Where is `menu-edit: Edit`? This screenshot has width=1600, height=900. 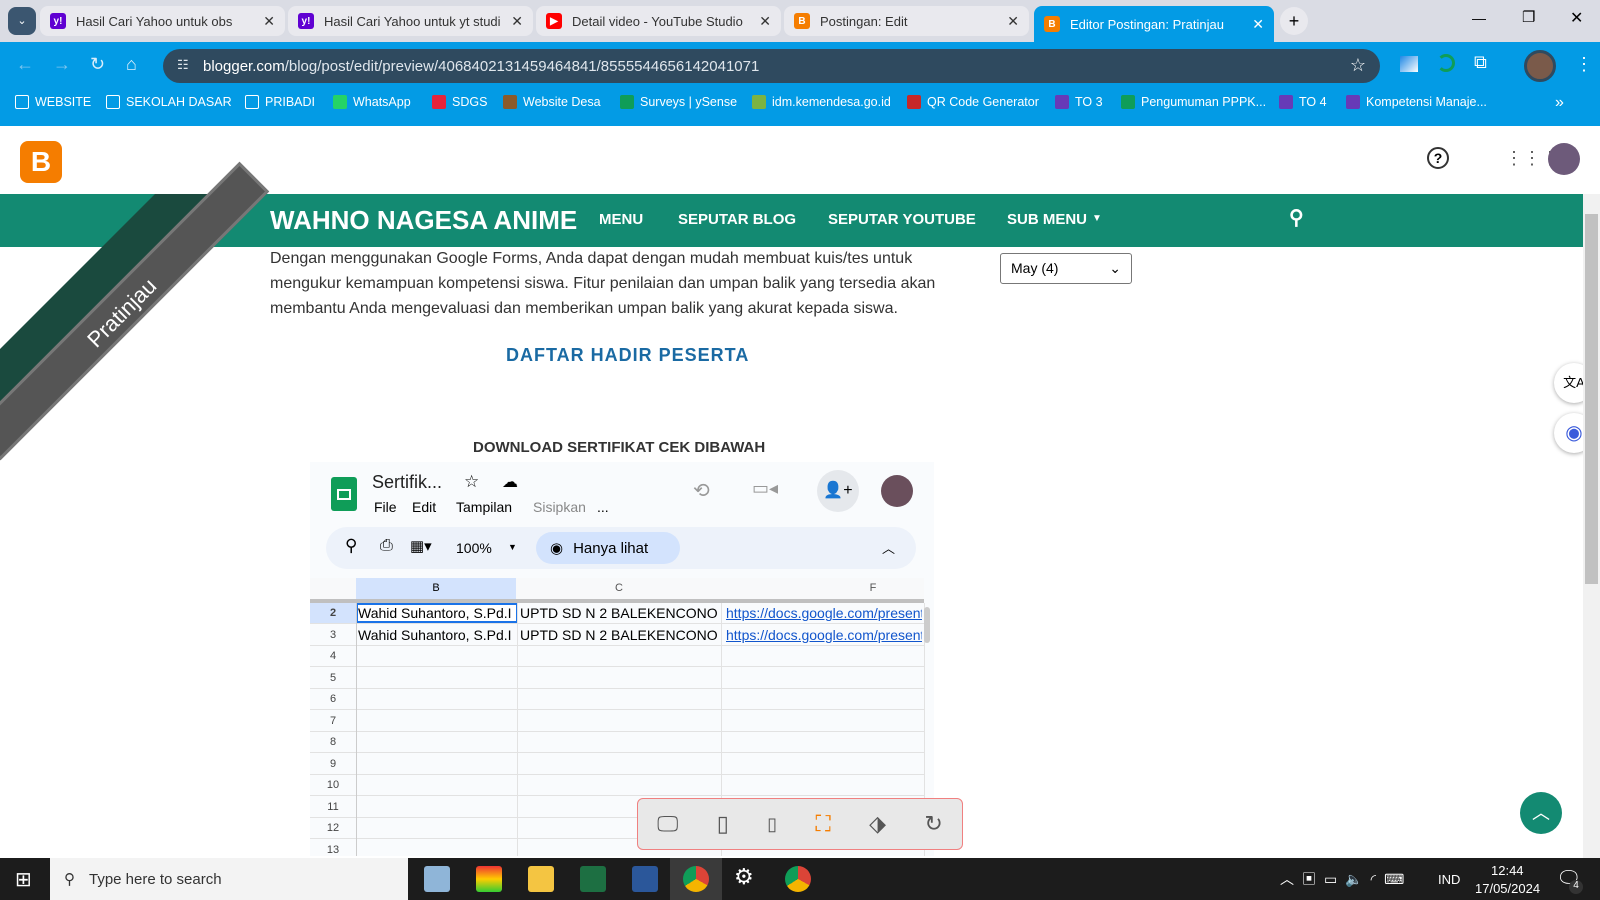
menu-edit: Edit is located at coordinates (424, 507).